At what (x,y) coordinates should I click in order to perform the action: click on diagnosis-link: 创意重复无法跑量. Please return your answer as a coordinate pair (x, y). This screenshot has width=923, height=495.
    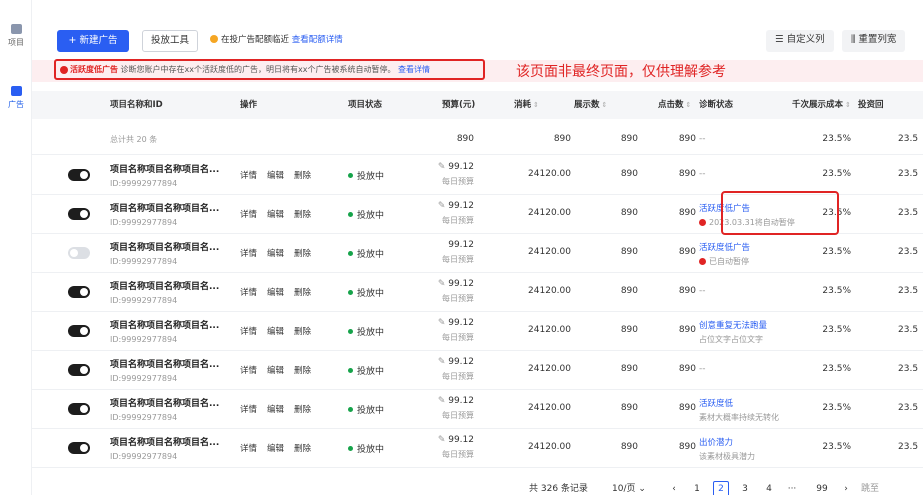
    Looking at the image, I should click on (733, 325).